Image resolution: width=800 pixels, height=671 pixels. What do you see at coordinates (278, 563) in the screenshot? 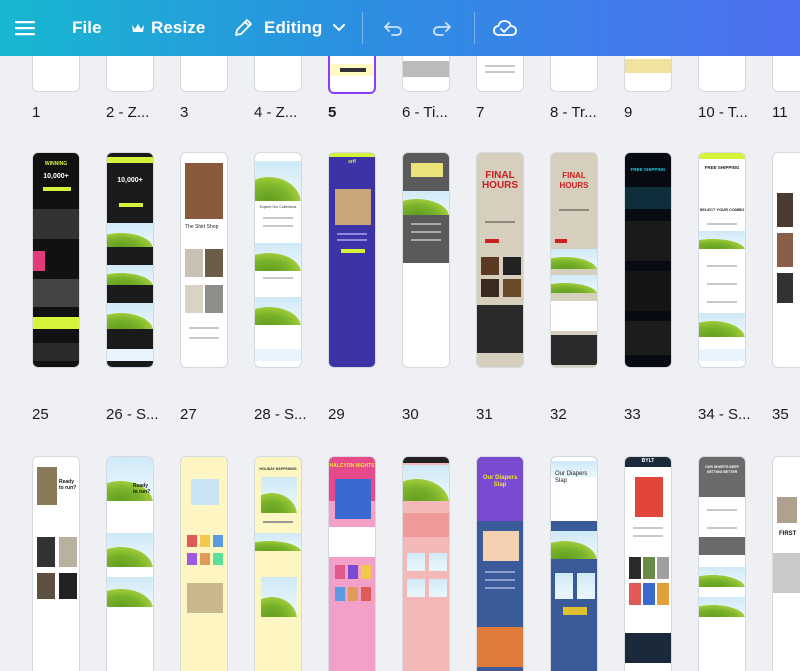
I see `page-thumbnail: HOLIDAY HAPPENING` at bounding box center [278, 563].